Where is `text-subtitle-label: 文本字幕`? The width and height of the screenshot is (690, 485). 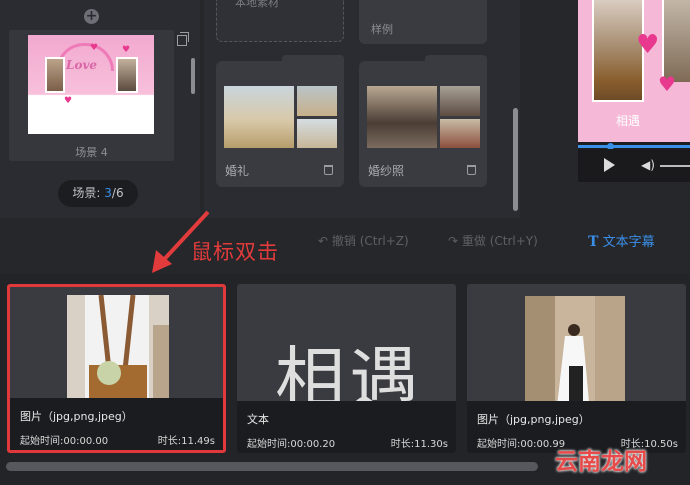
text-subtitle-label: 文本字幕 is located at coordinates (628, 242).